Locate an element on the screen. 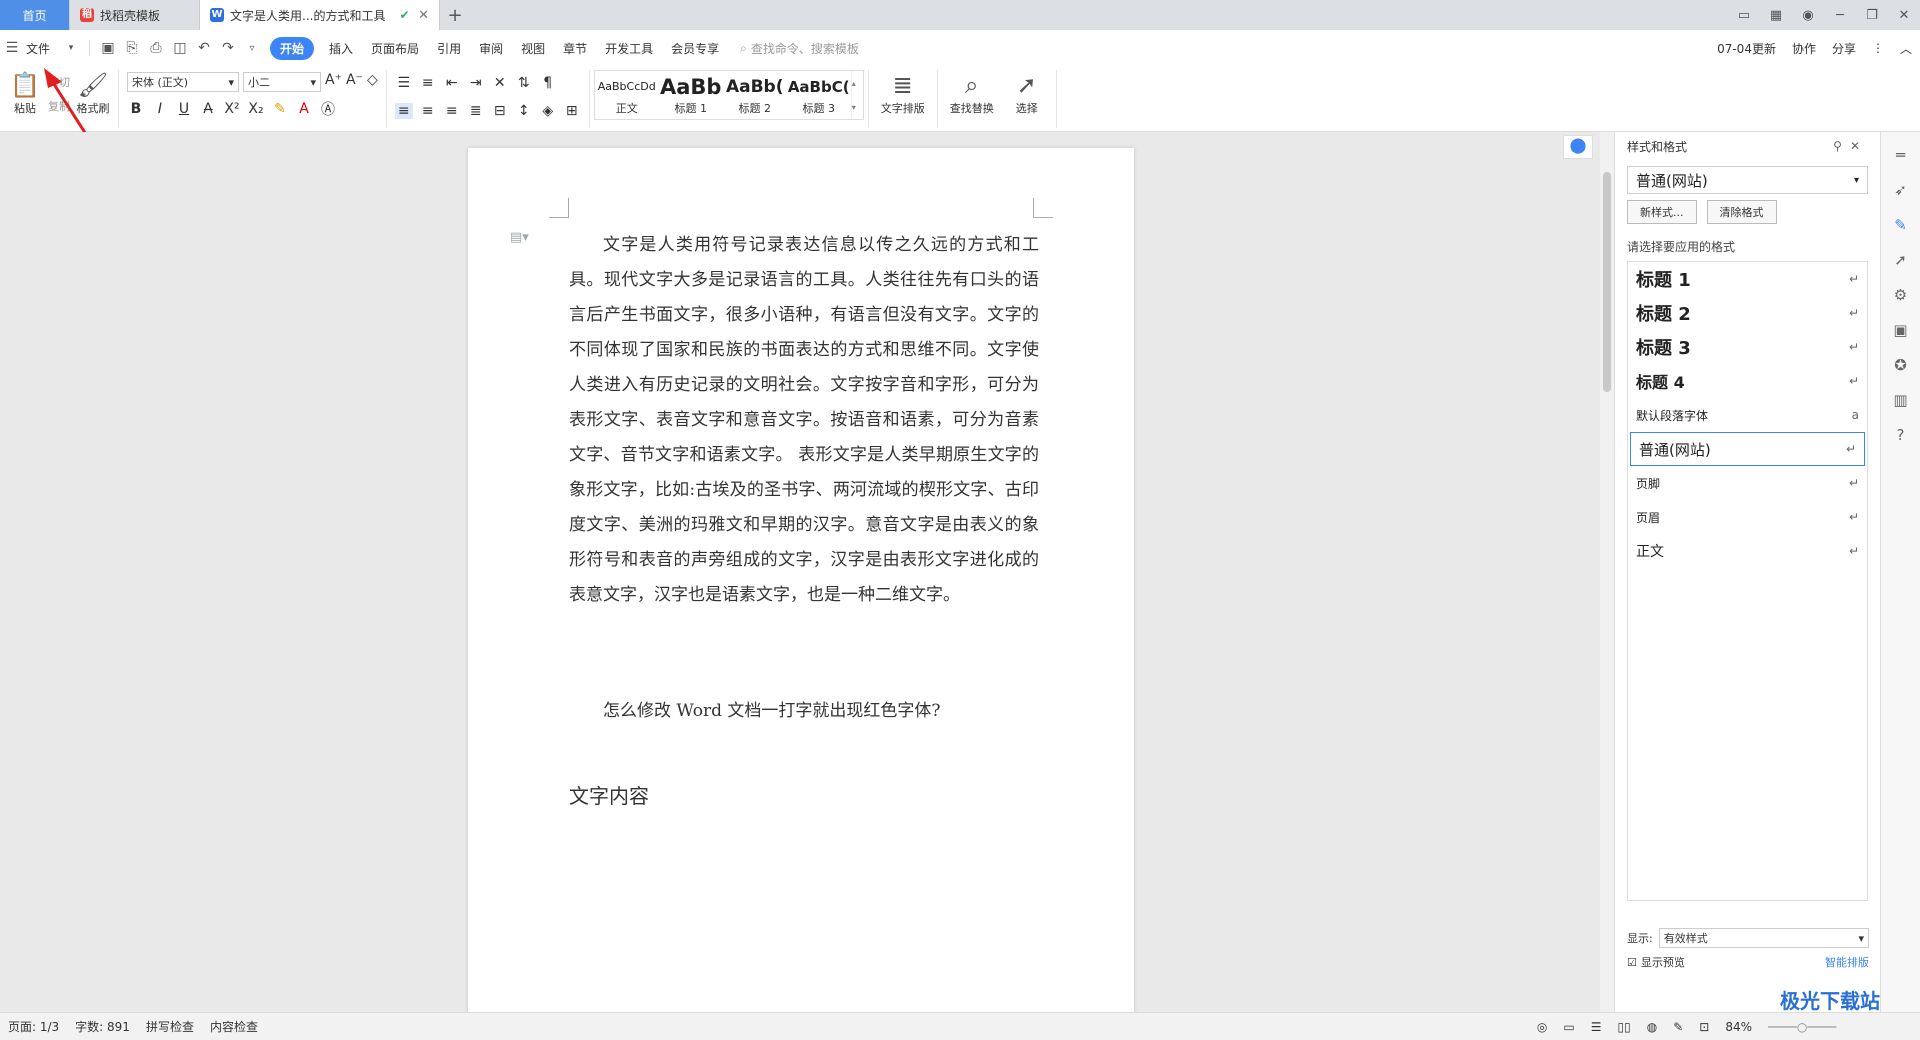 Image resolution: width=1920 pixels, height=1040 pixels. fit-icon: ⊡ is located at coordinates (1704, 1027).